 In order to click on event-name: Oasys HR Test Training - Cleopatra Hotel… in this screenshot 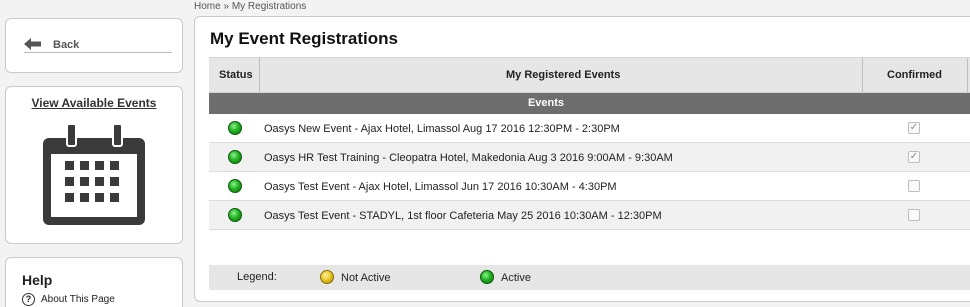, I will do `click(468, 158)`.